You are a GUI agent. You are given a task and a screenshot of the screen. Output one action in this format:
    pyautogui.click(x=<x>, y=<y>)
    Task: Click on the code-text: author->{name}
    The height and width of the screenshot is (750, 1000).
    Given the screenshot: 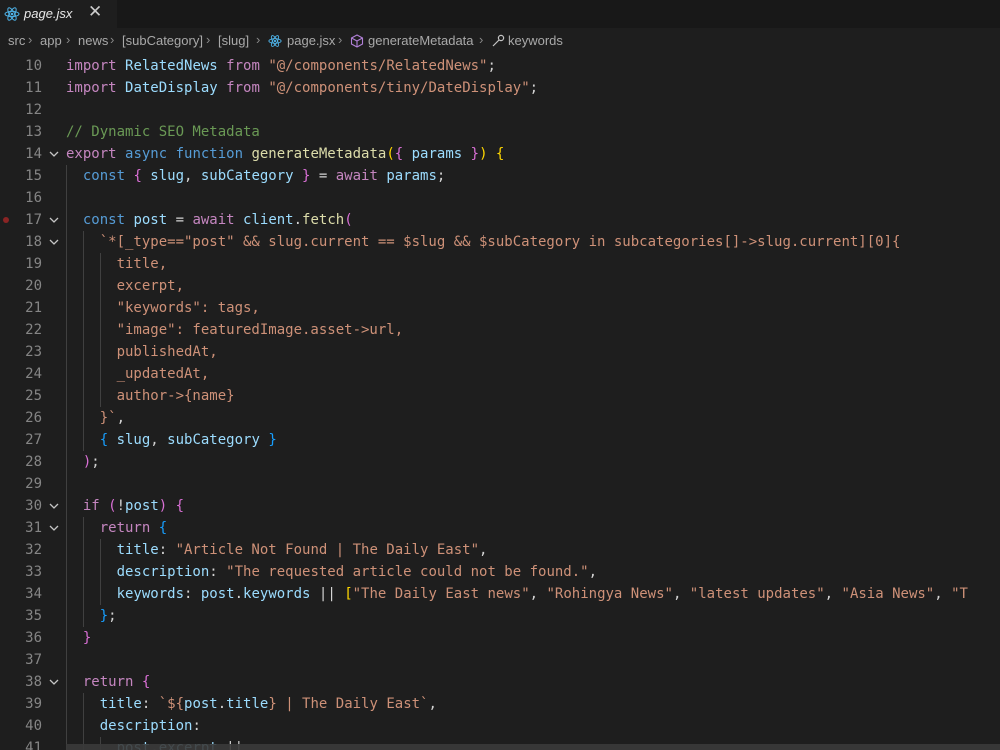 What is the action you would take?
    pyautogui.click(x=150, y=396)
    